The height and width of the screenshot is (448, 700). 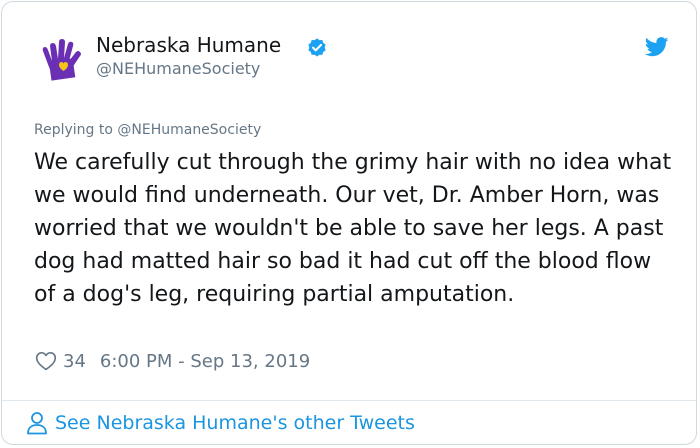 What do you see at coordinates (147, 130) in the screenshot?
I see `replying-to-label: Replying to @NEHumaneSociety` at bounding box center [147, 130].